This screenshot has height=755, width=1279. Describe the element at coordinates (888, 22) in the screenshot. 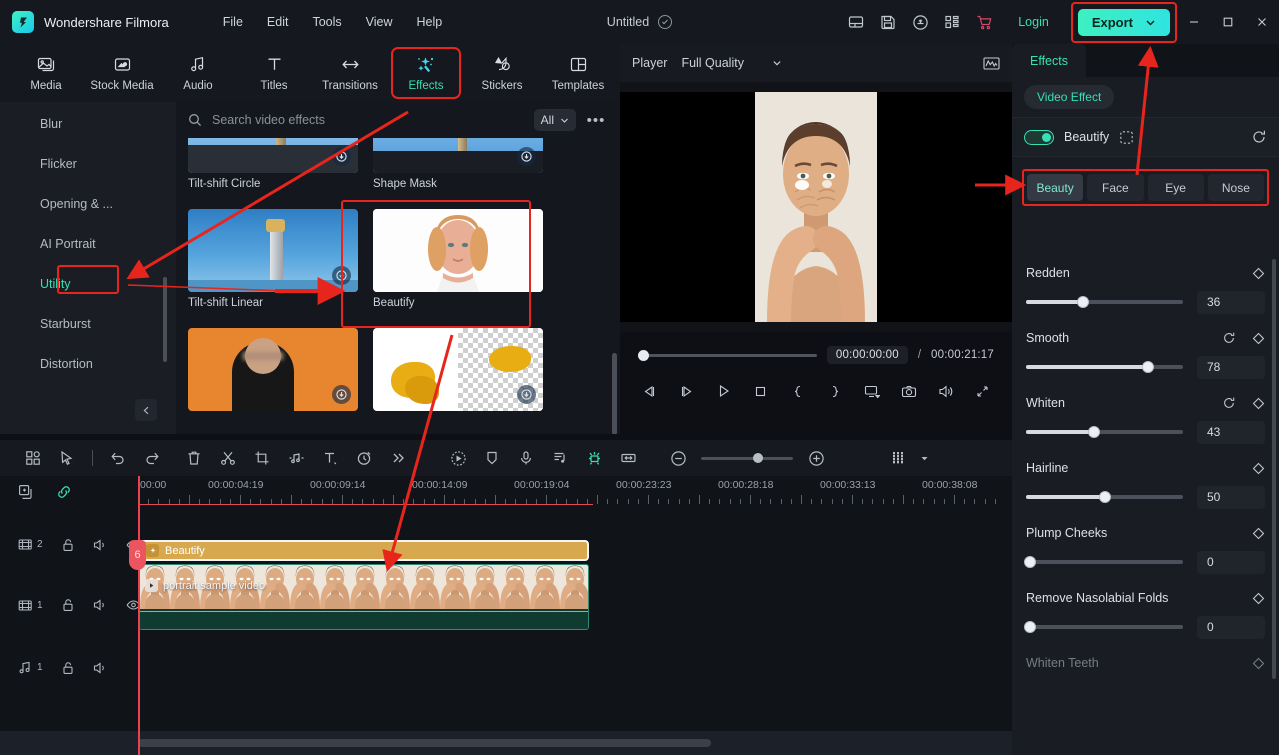

I see `save-icon` at that location.